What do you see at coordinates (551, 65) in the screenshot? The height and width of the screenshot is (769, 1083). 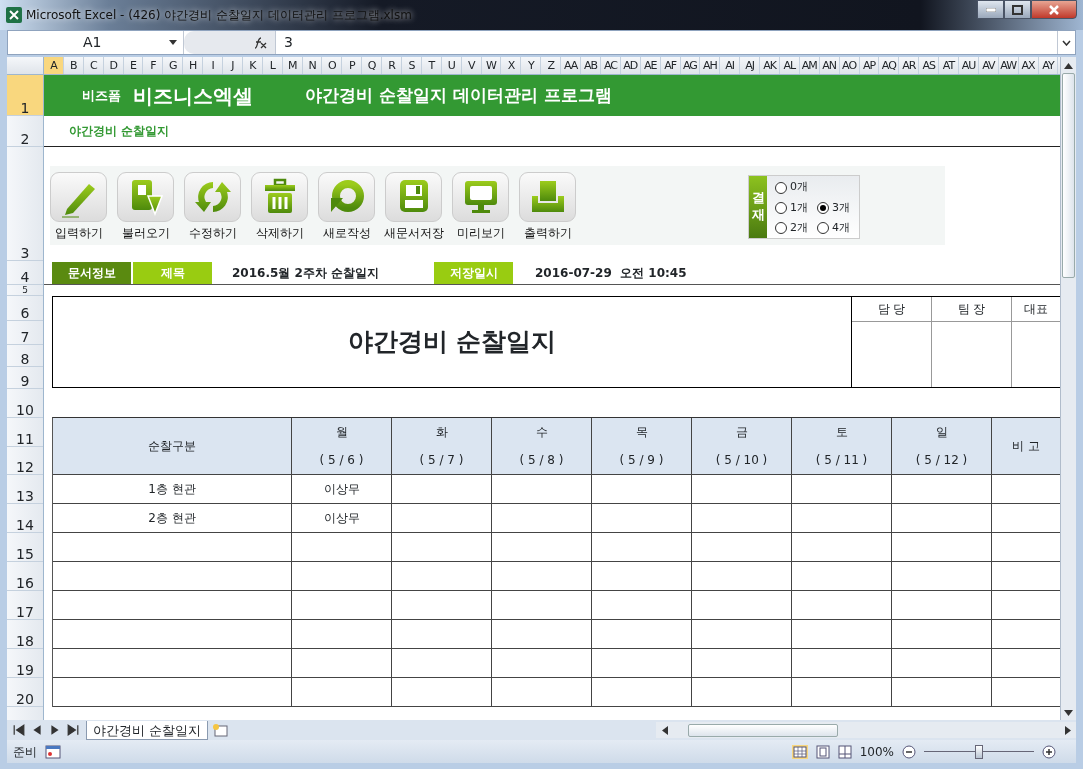 I see `column-header: Z` at bounding box center [551, 65].